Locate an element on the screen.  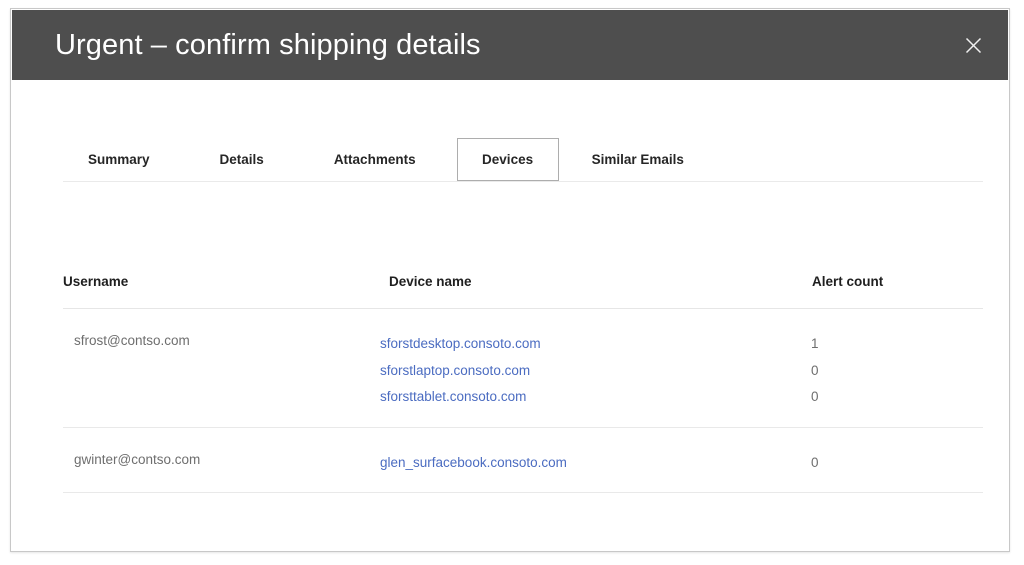
alert-count-list: 0 is located at coordinates (833, 463).